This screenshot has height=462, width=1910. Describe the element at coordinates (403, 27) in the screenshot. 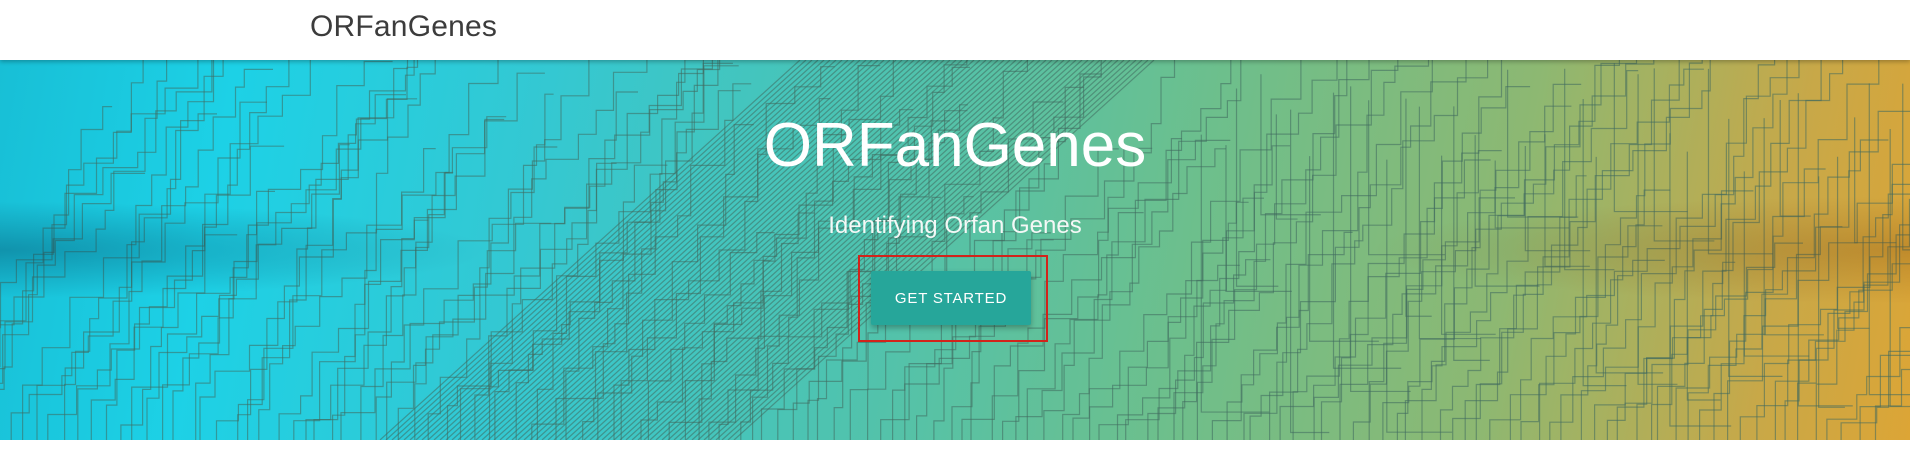

I see `brand-logo-link: ORFanGenes` at that location.